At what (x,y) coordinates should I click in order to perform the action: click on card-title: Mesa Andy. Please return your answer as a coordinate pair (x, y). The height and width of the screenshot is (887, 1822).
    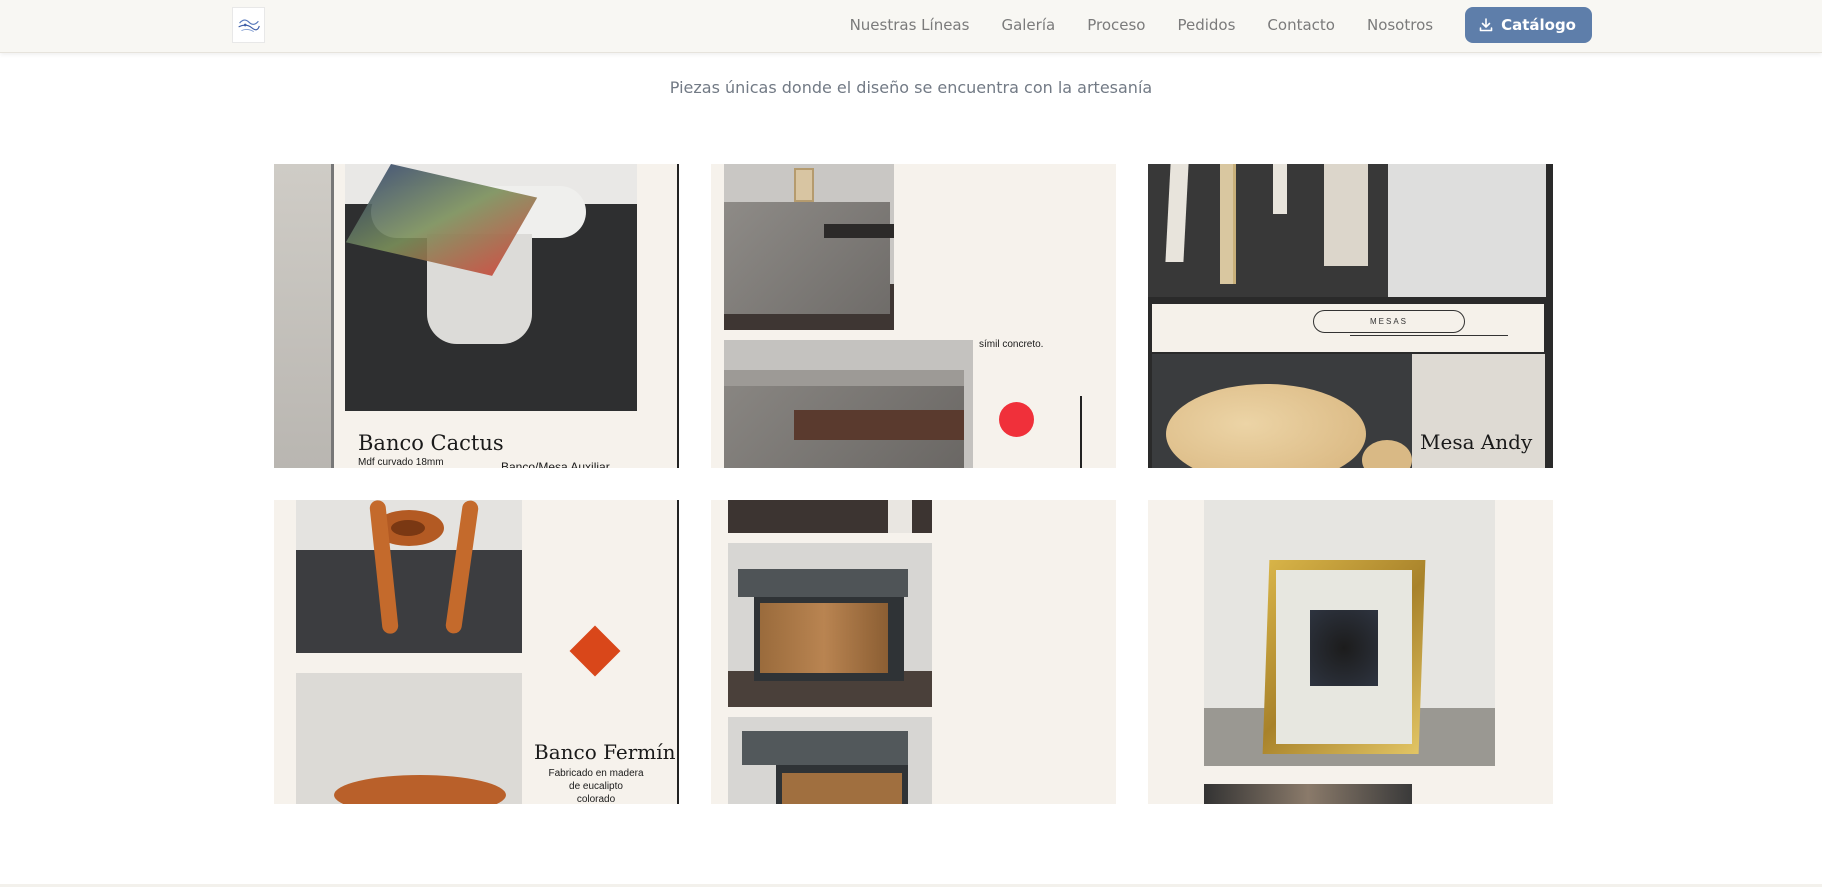
    Looking at the image, I should click on (1476, 442).